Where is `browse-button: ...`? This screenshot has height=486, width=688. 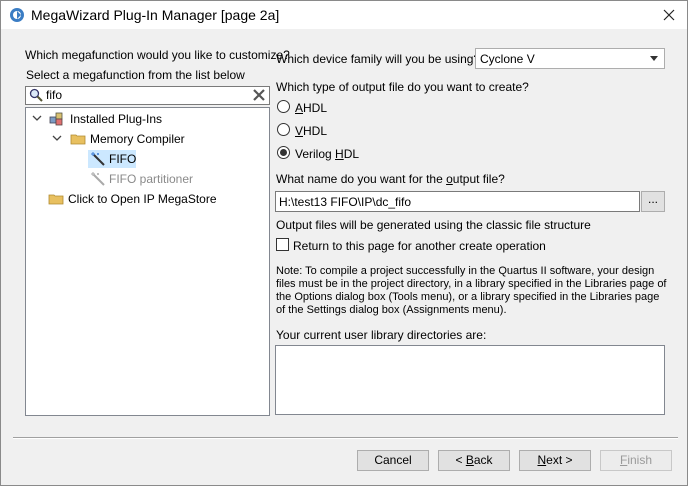
browse-button: ... is located at coordinates (653, 201).